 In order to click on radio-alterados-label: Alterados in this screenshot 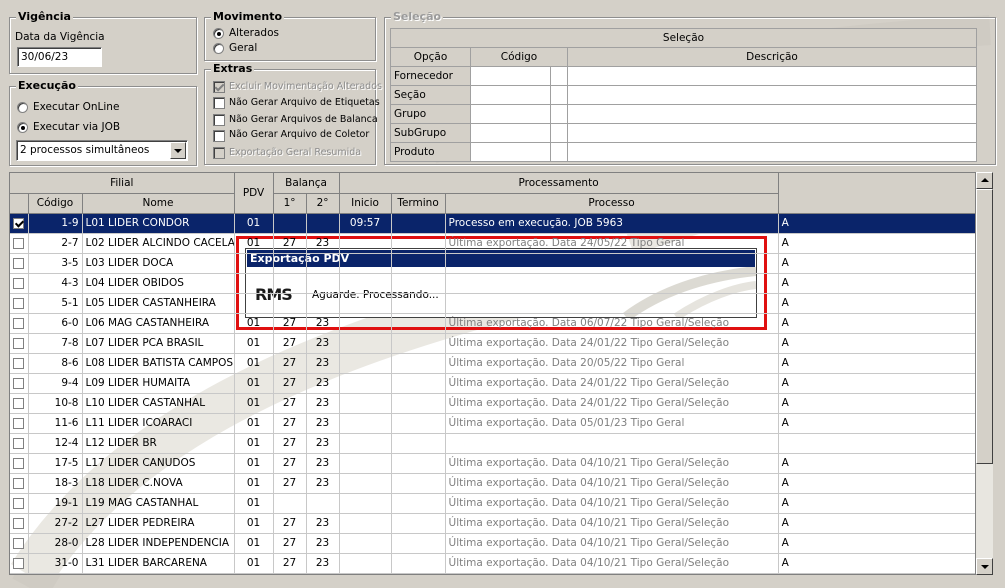, I will do `click(254, 33)`.